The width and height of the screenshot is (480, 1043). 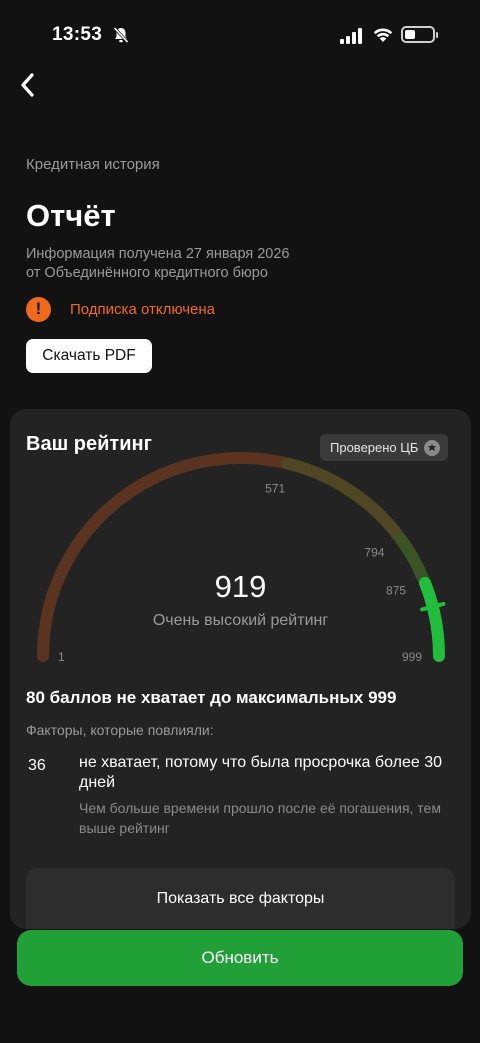 I want to click on page-title: Отчёт, so click(x=71, y=215).